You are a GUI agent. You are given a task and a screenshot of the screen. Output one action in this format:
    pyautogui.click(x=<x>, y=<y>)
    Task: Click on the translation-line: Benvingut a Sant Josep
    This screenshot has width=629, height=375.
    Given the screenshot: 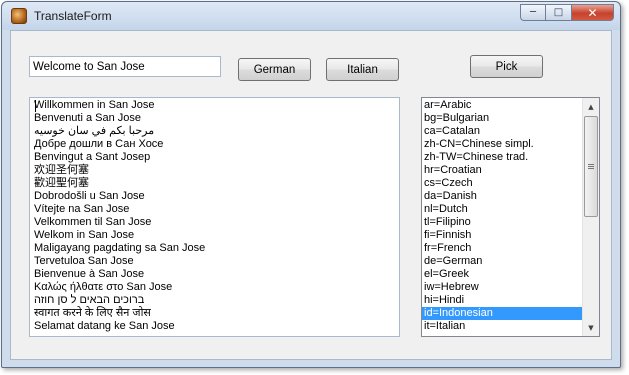 What is the action you would take?
    pyautogui.click(x=92, y=157)
    